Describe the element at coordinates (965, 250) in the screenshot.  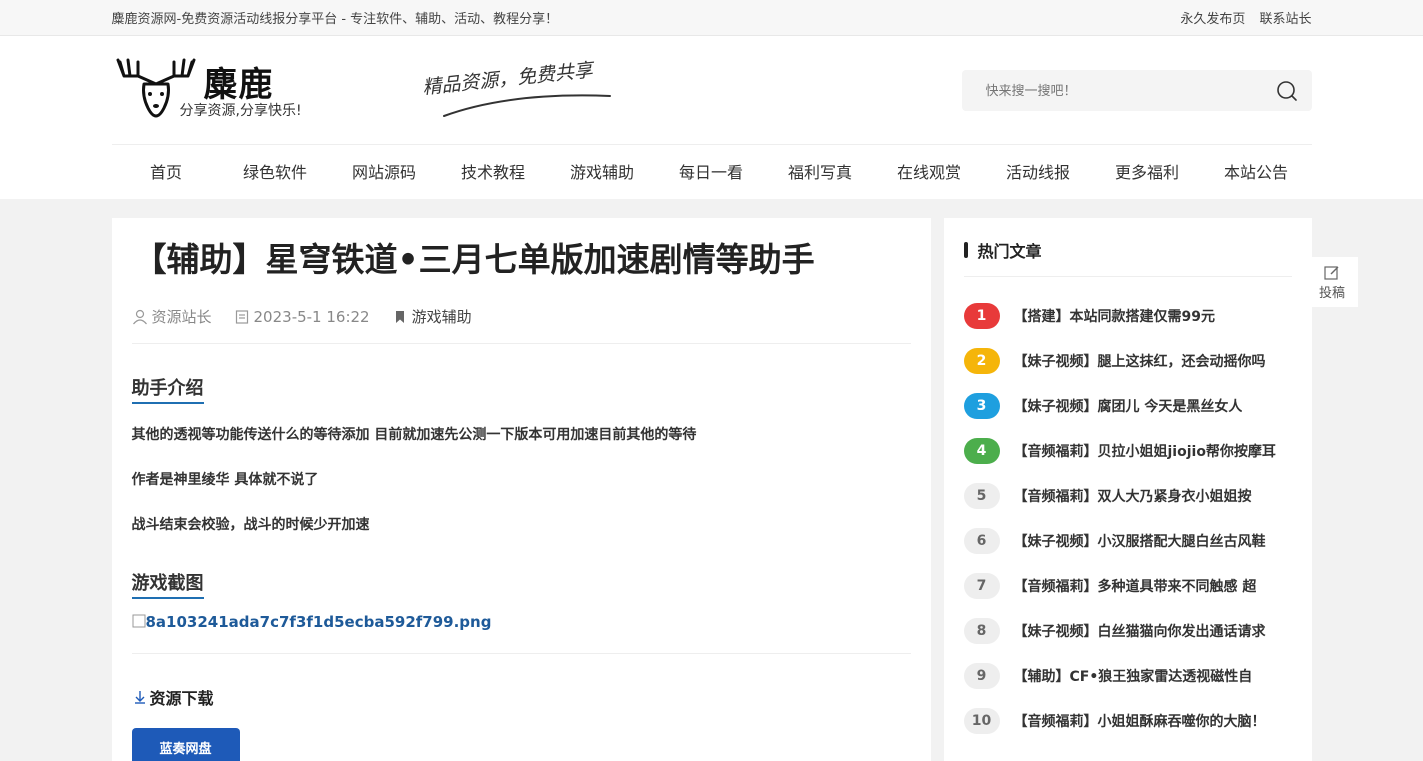
I see `heading-bar` at that location.